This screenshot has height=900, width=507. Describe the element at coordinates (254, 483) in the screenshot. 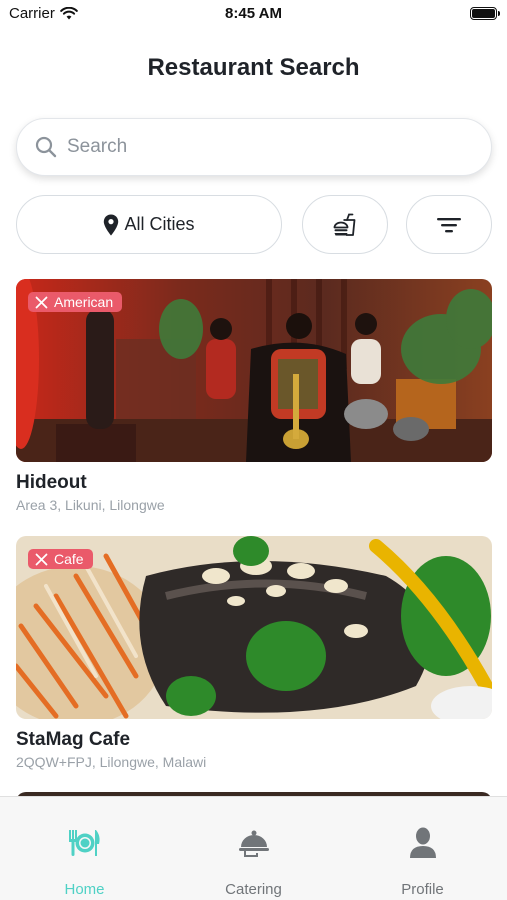

I see `restaurant-name: Hideout` at that location.